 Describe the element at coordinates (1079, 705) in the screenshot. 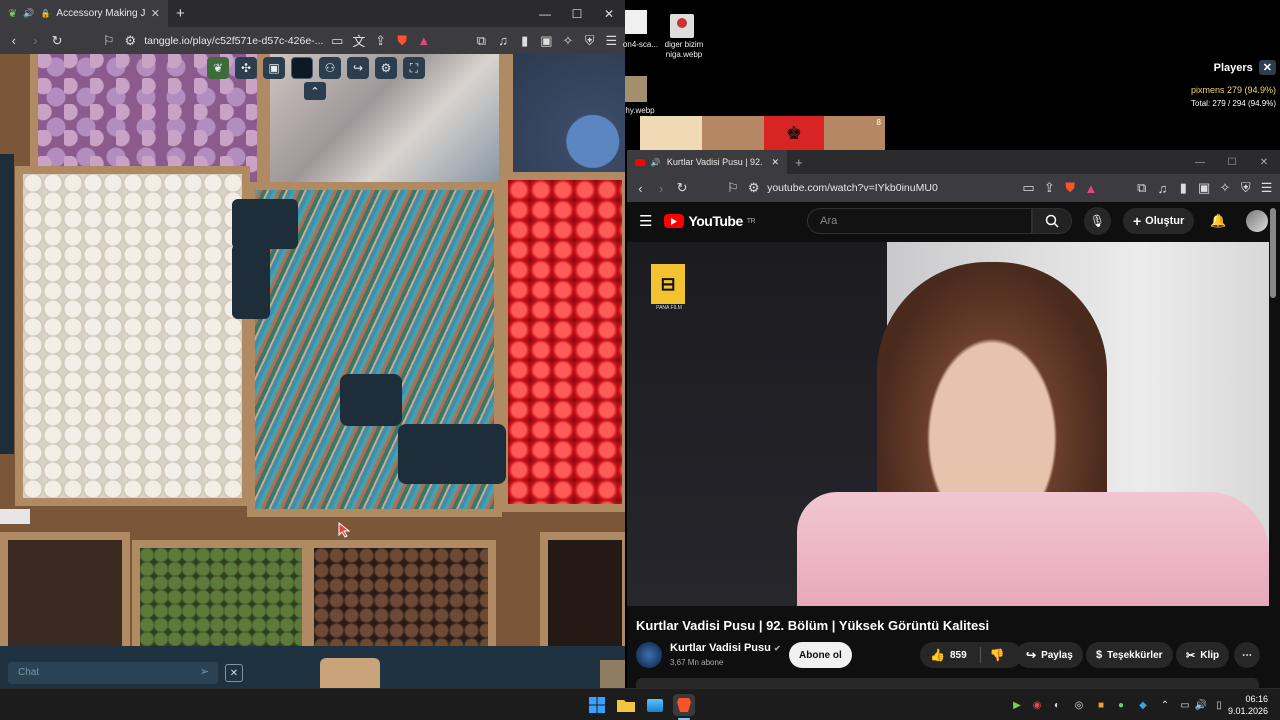

I see `tray-discord-icon: ◎` at that location.